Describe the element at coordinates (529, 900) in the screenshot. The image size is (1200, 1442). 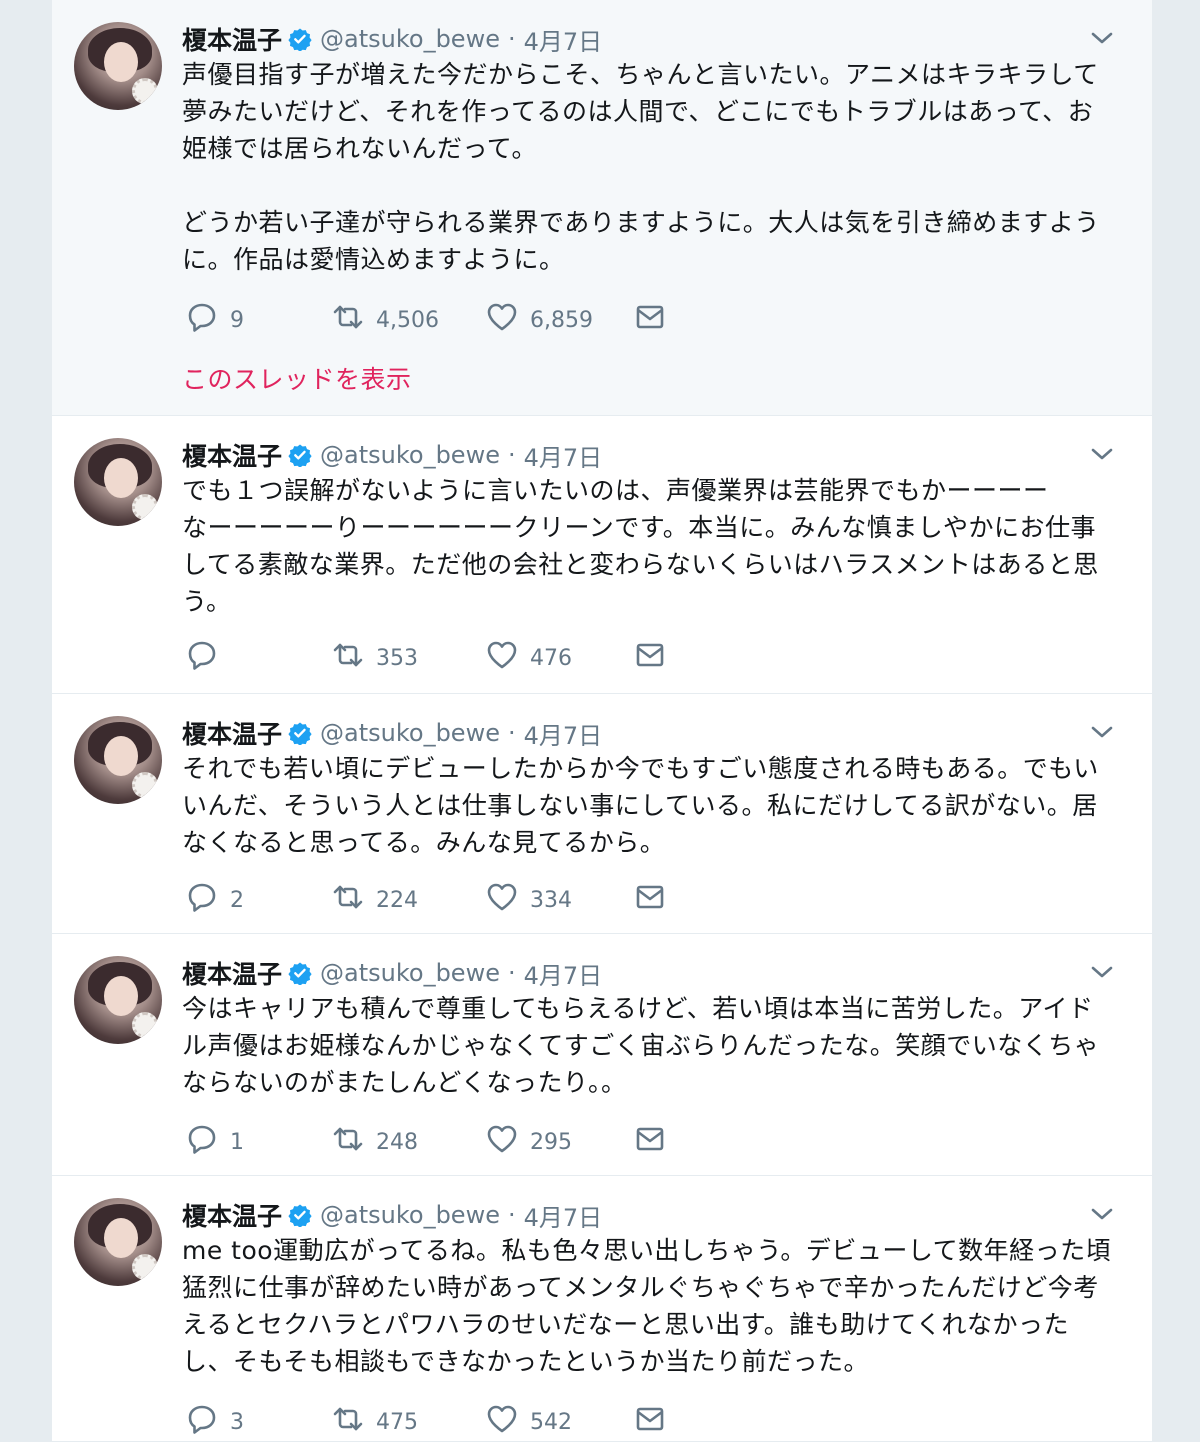
I see `like-button: 334` at that location.